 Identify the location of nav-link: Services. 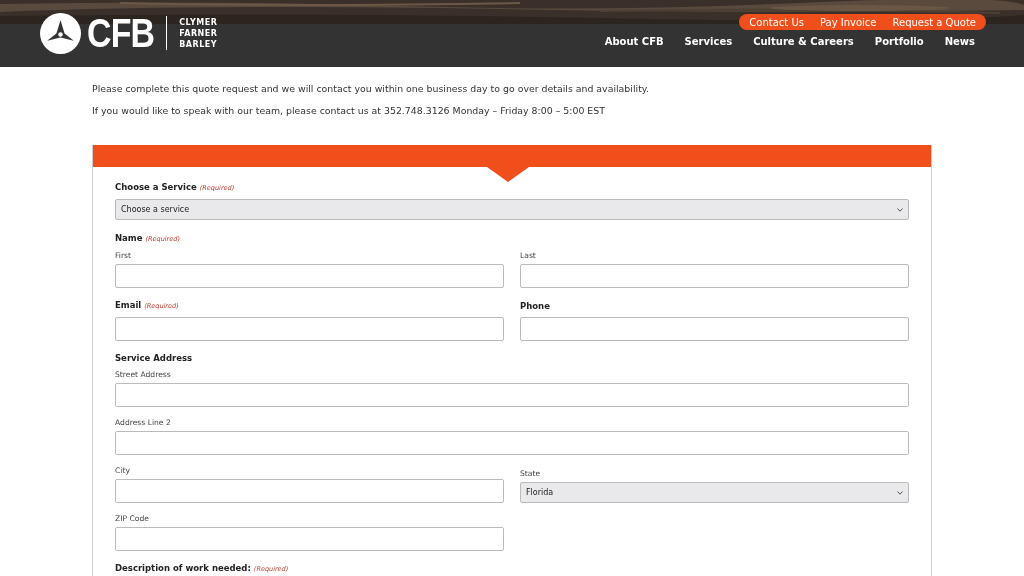
(708, 41).